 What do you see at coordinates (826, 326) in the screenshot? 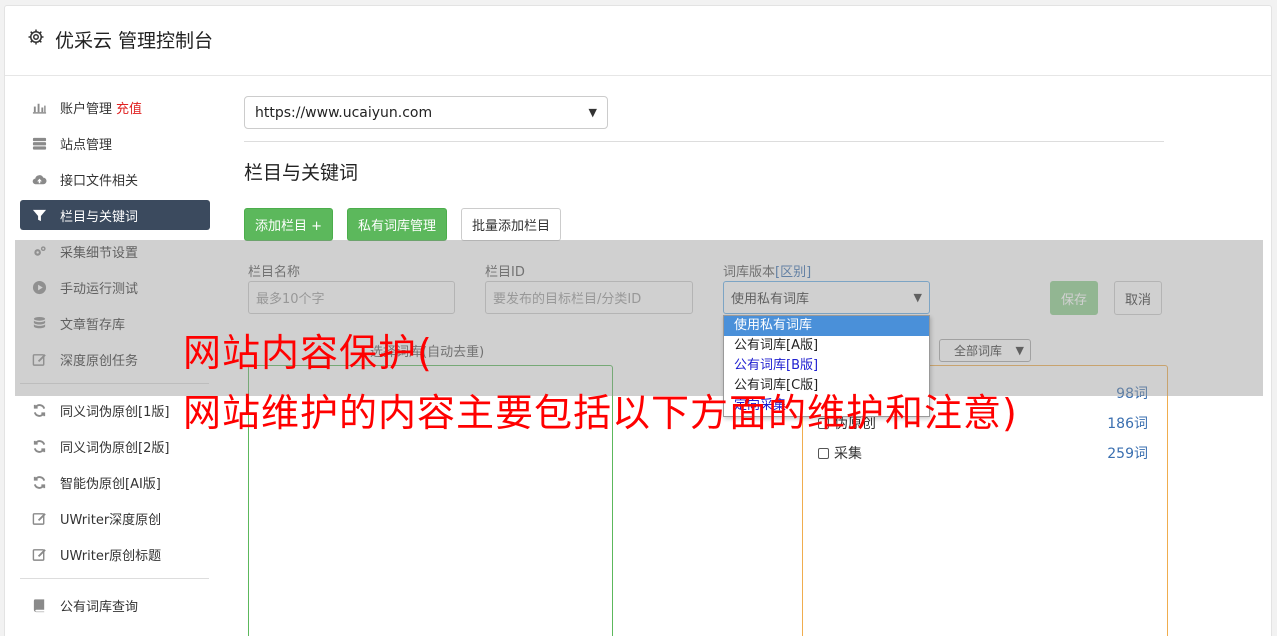
I see `dropdown-option: 使用私有词库` at bounding box center [826, 326].